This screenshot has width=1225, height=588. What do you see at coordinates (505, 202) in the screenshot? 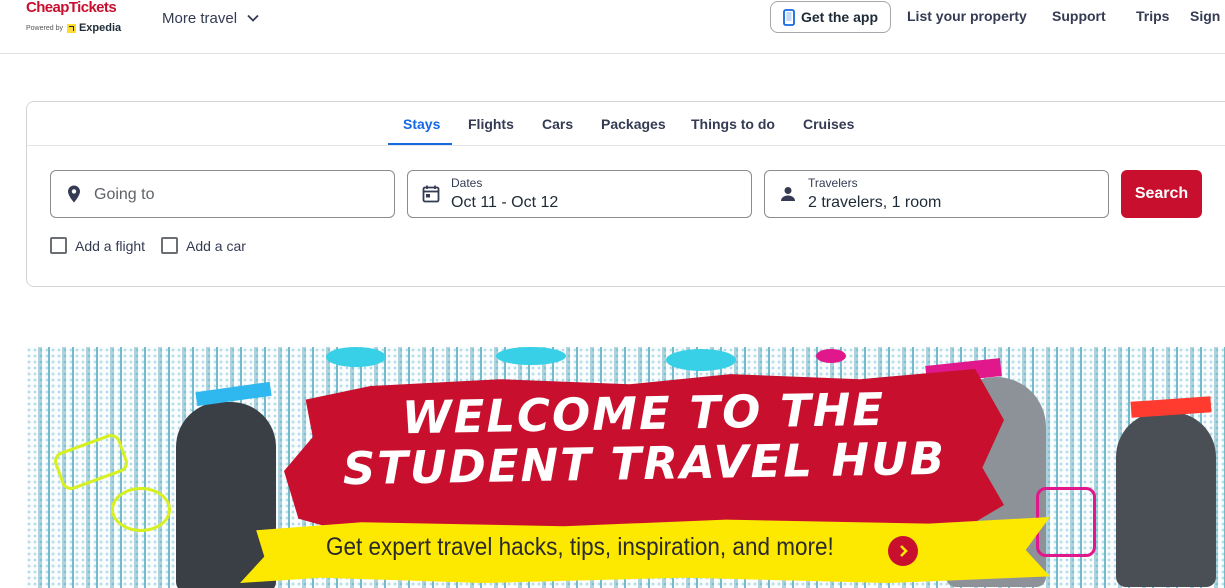
I see `dates-value: Oct 11 - Oct 12` at bounding box center [505, 202].